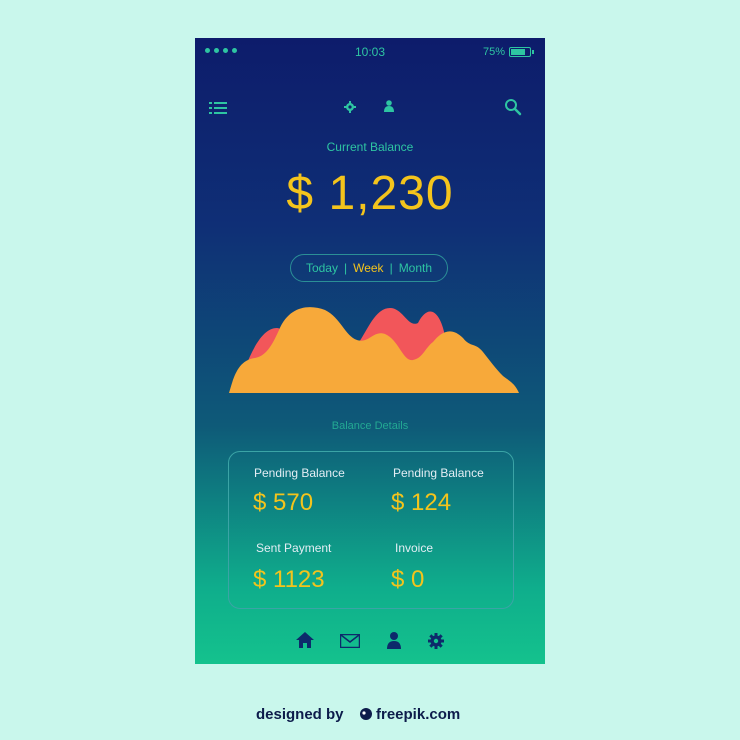 This screenshot has width=740, height=740. I want to click on search-icon, so click(513, 107).